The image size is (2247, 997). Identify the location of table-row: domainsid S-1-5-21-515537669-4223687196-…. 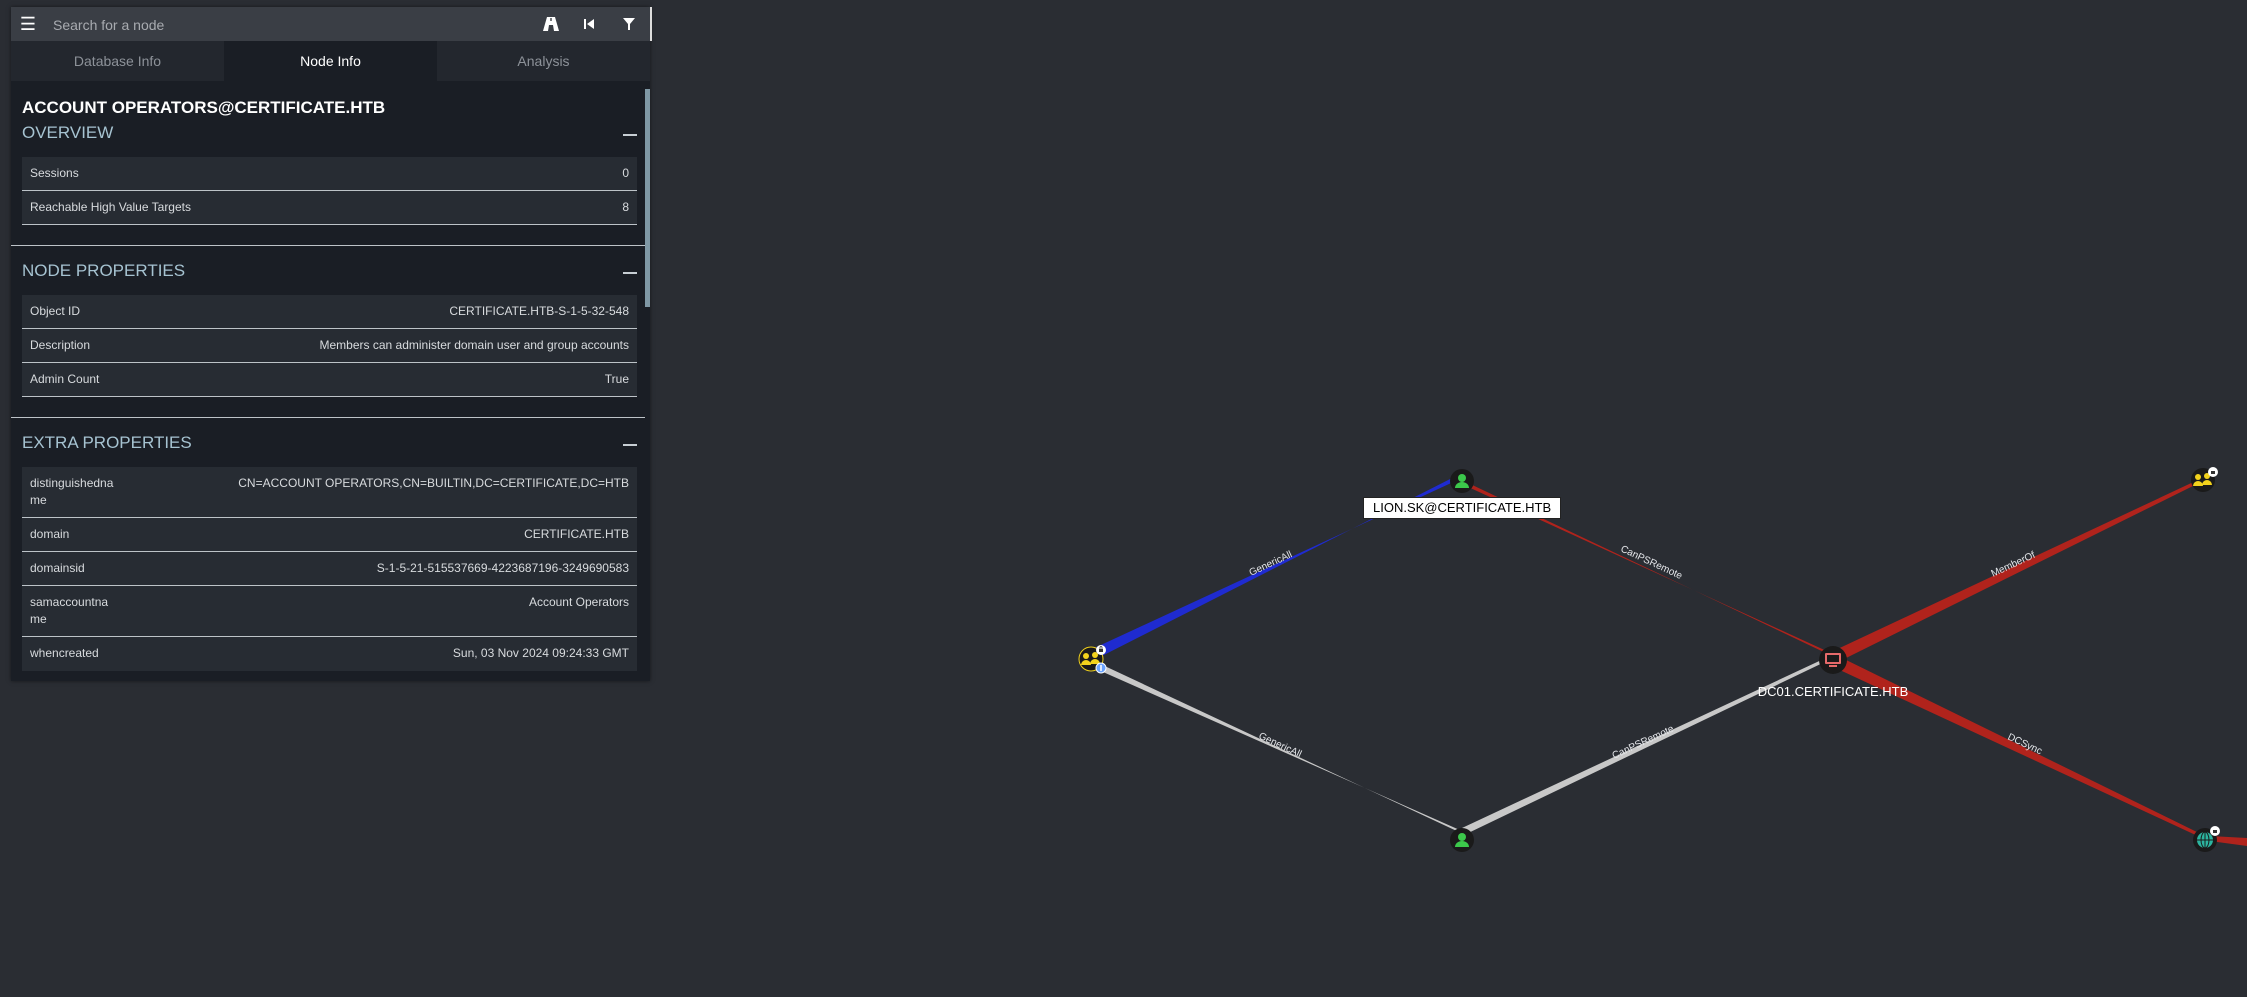
(329, 569).